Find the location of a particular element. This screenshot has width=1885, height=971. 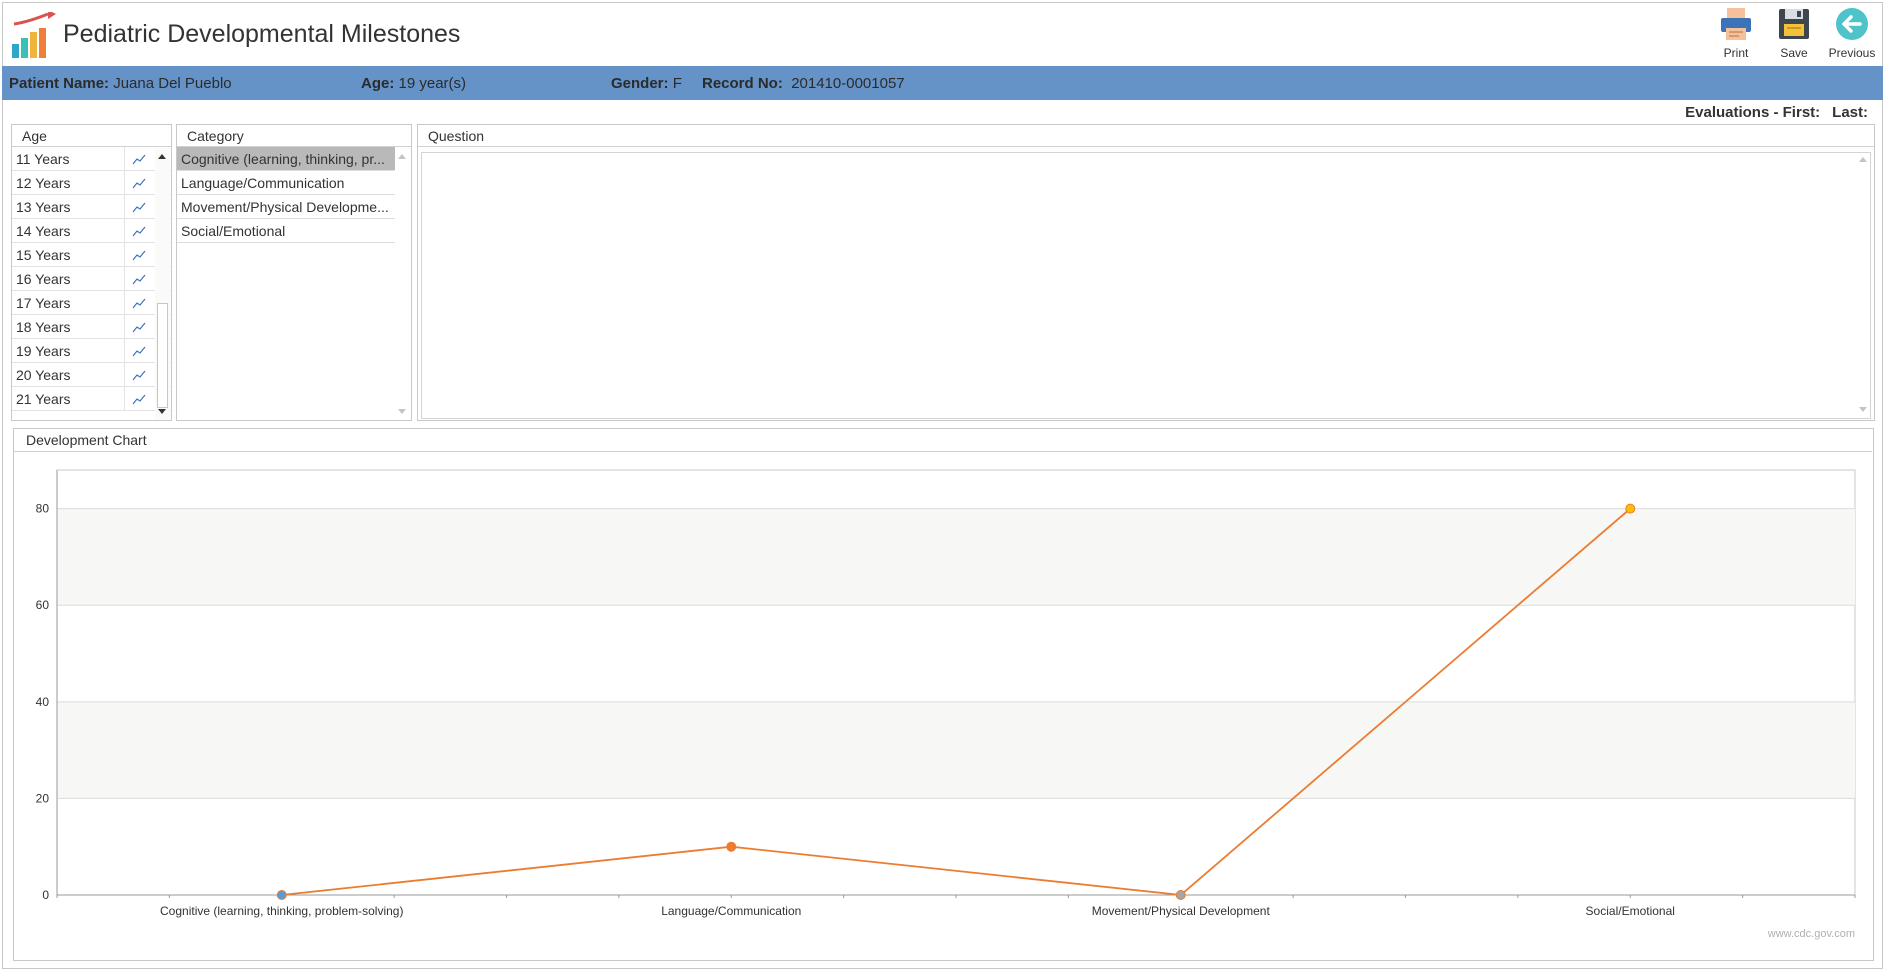

y-tick-label: 40 is located at coordinates (43, 702).